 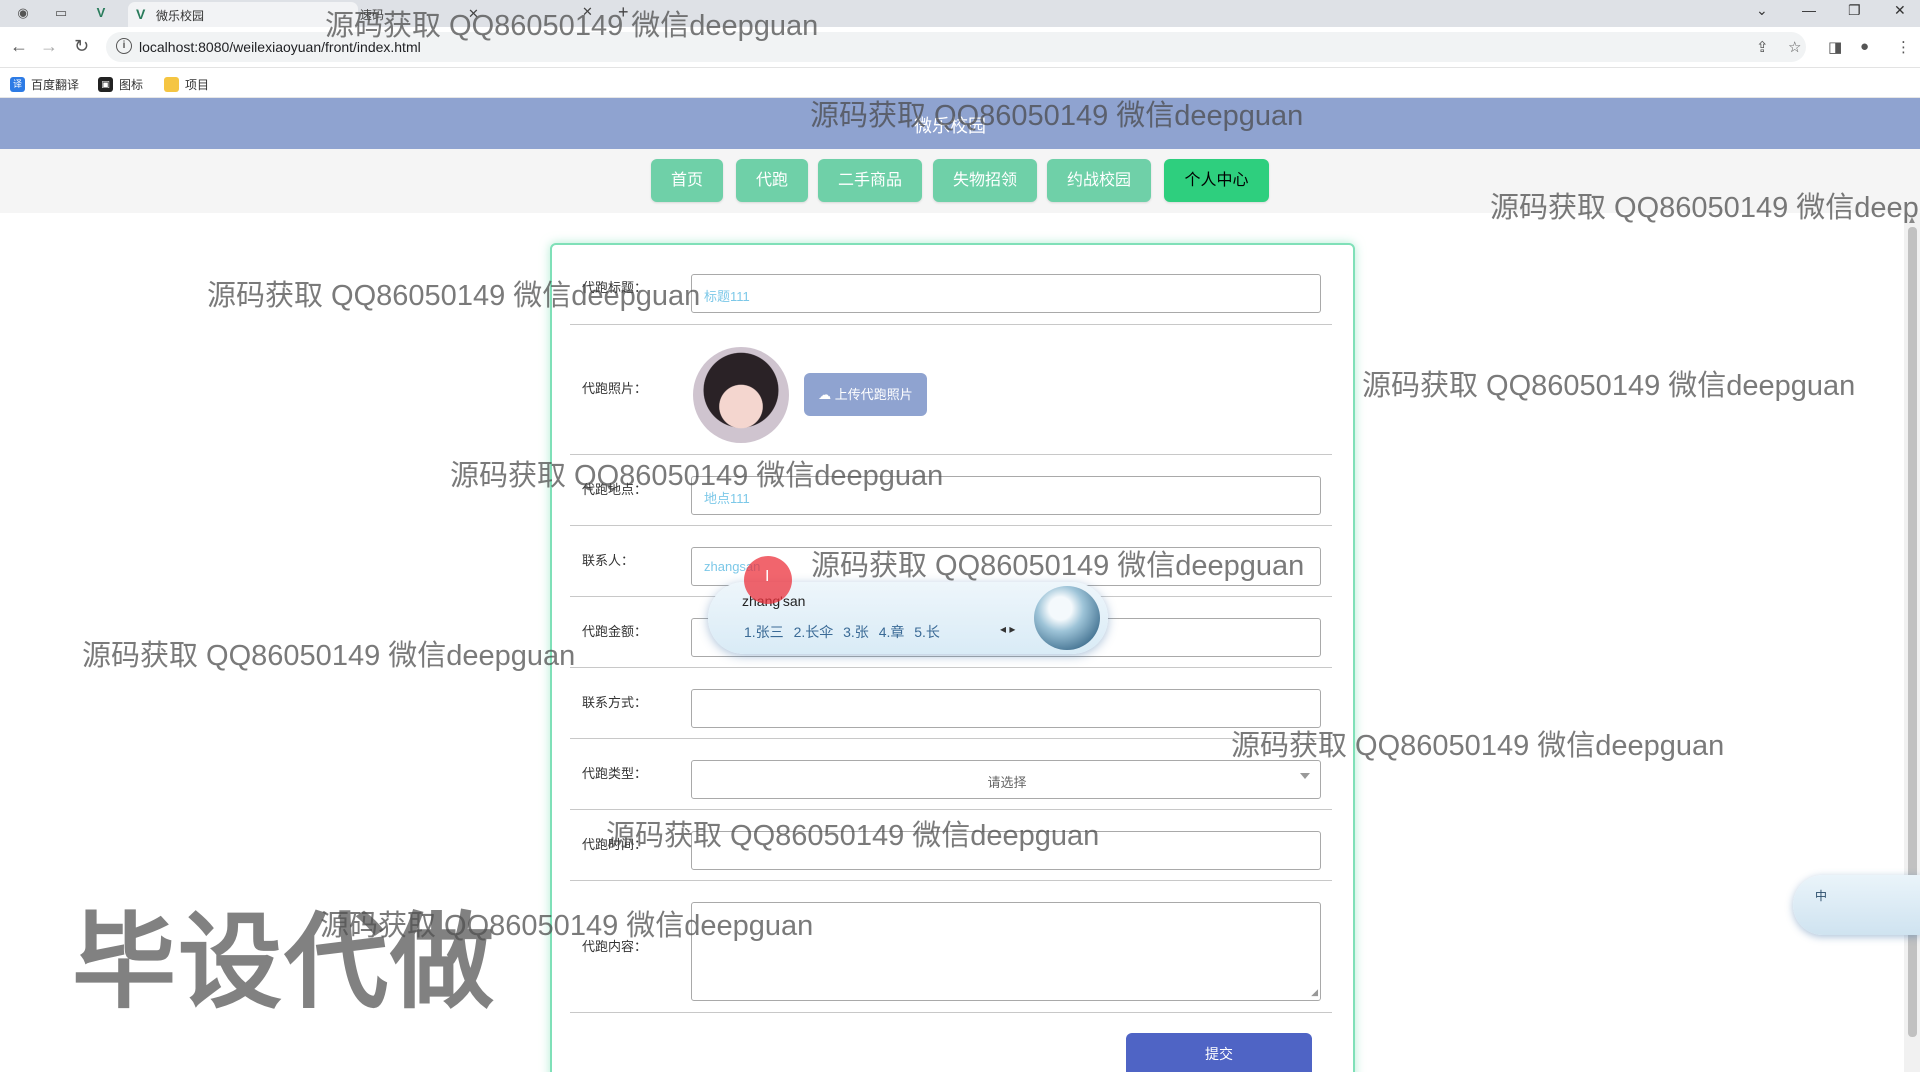 What do you see at coordinates (105, 84) in the screenshot?
I see `image-icon: ▣` at bounding box center [105, 84].